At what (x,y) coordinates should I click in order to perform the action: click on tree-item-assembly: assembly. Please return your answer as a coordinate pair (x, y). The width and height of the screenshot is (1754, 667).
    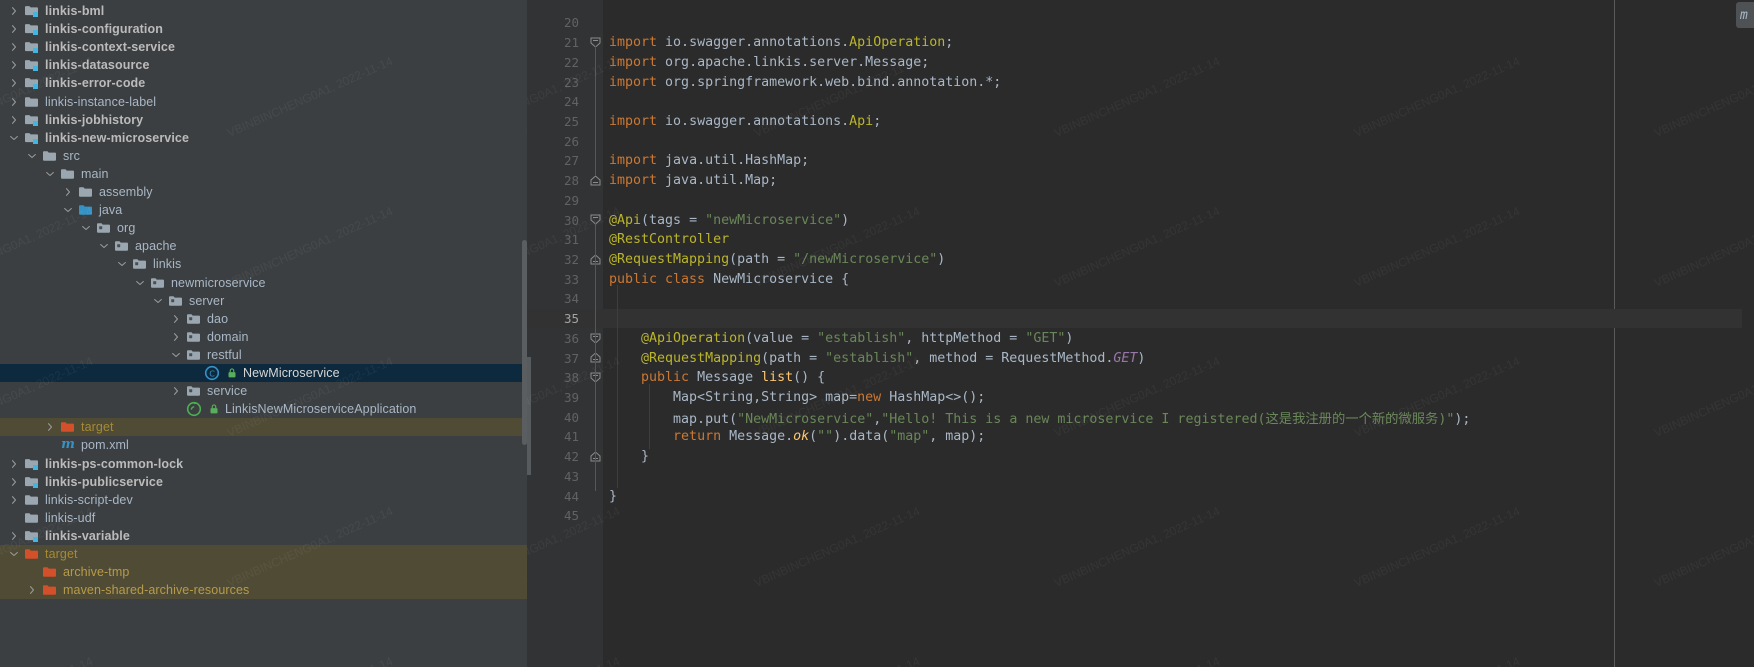
    Looking at the image, I should click on (263, 192).